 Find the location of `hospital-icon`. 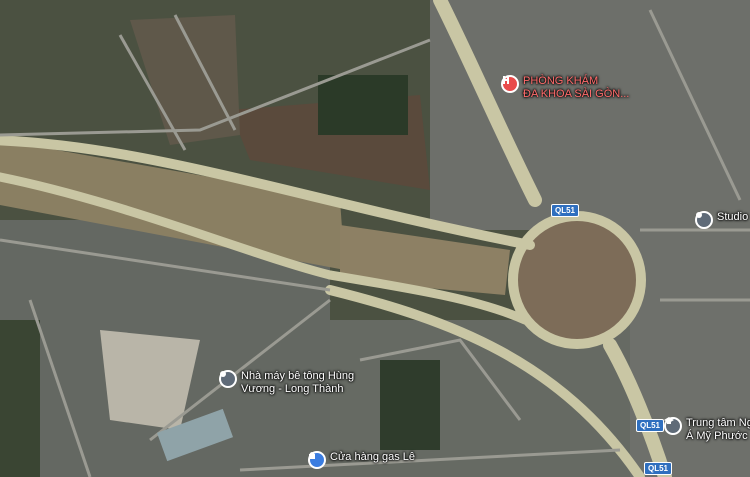

hospital-icon is located at coordinates (510, 84).